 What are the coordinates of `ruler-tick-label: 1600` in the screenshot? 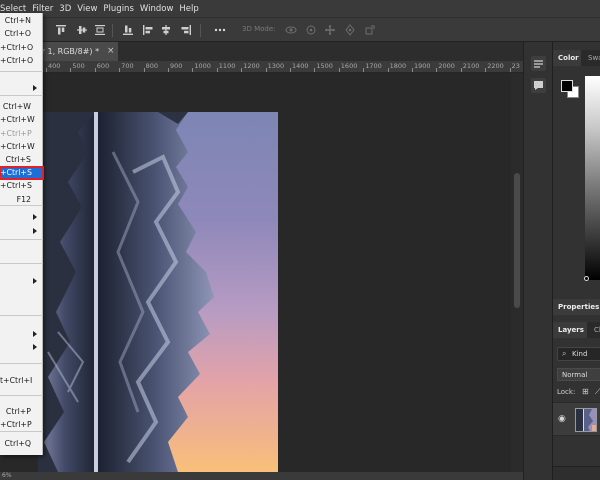 It's located at (349, 66).